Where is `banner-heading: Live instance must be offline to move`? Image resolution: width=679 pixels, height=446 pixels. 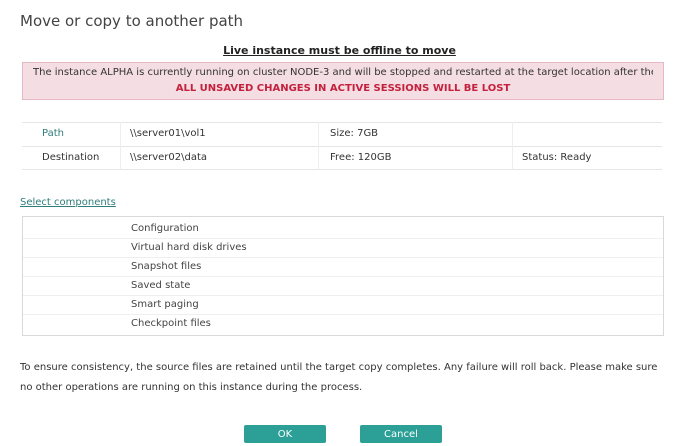 banner-heading: Live instance must be offline to move is located at coordinates (339, 50).